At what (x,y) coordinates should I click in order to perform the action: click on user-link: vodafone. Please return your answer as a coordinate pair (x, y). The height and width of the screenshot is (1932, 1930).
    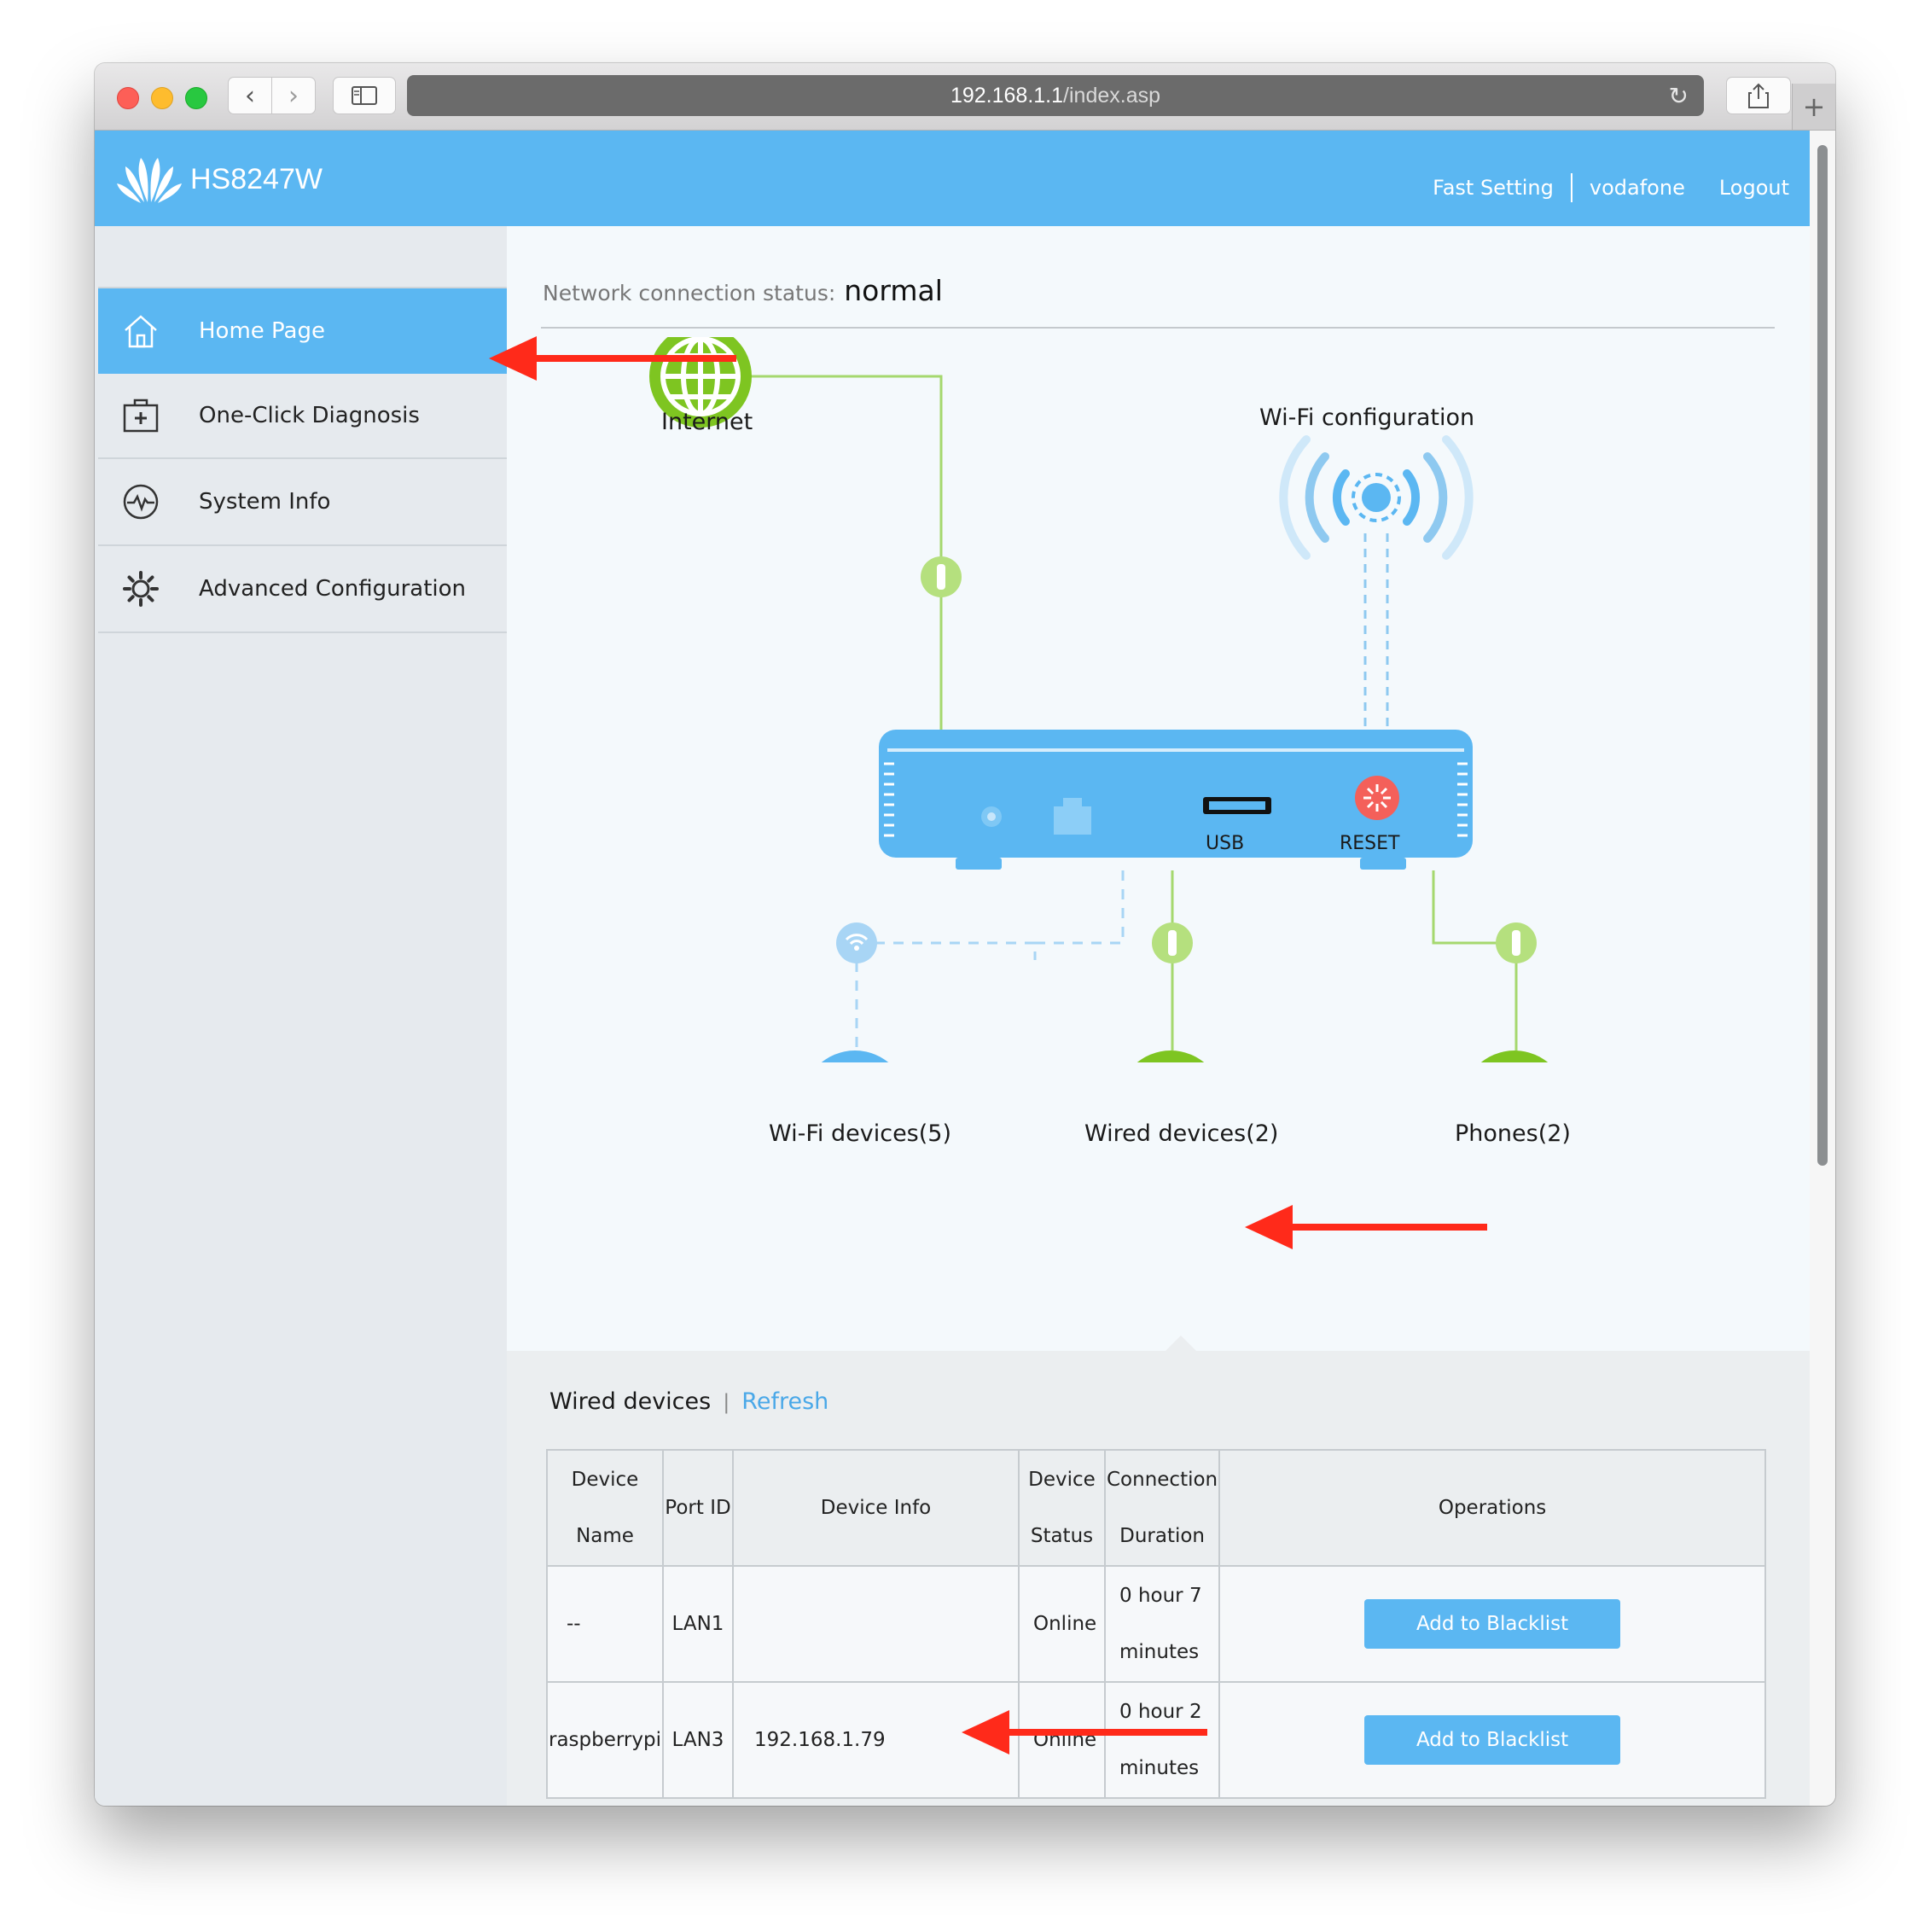
    Looking at the image, I should click on (1637, 188).